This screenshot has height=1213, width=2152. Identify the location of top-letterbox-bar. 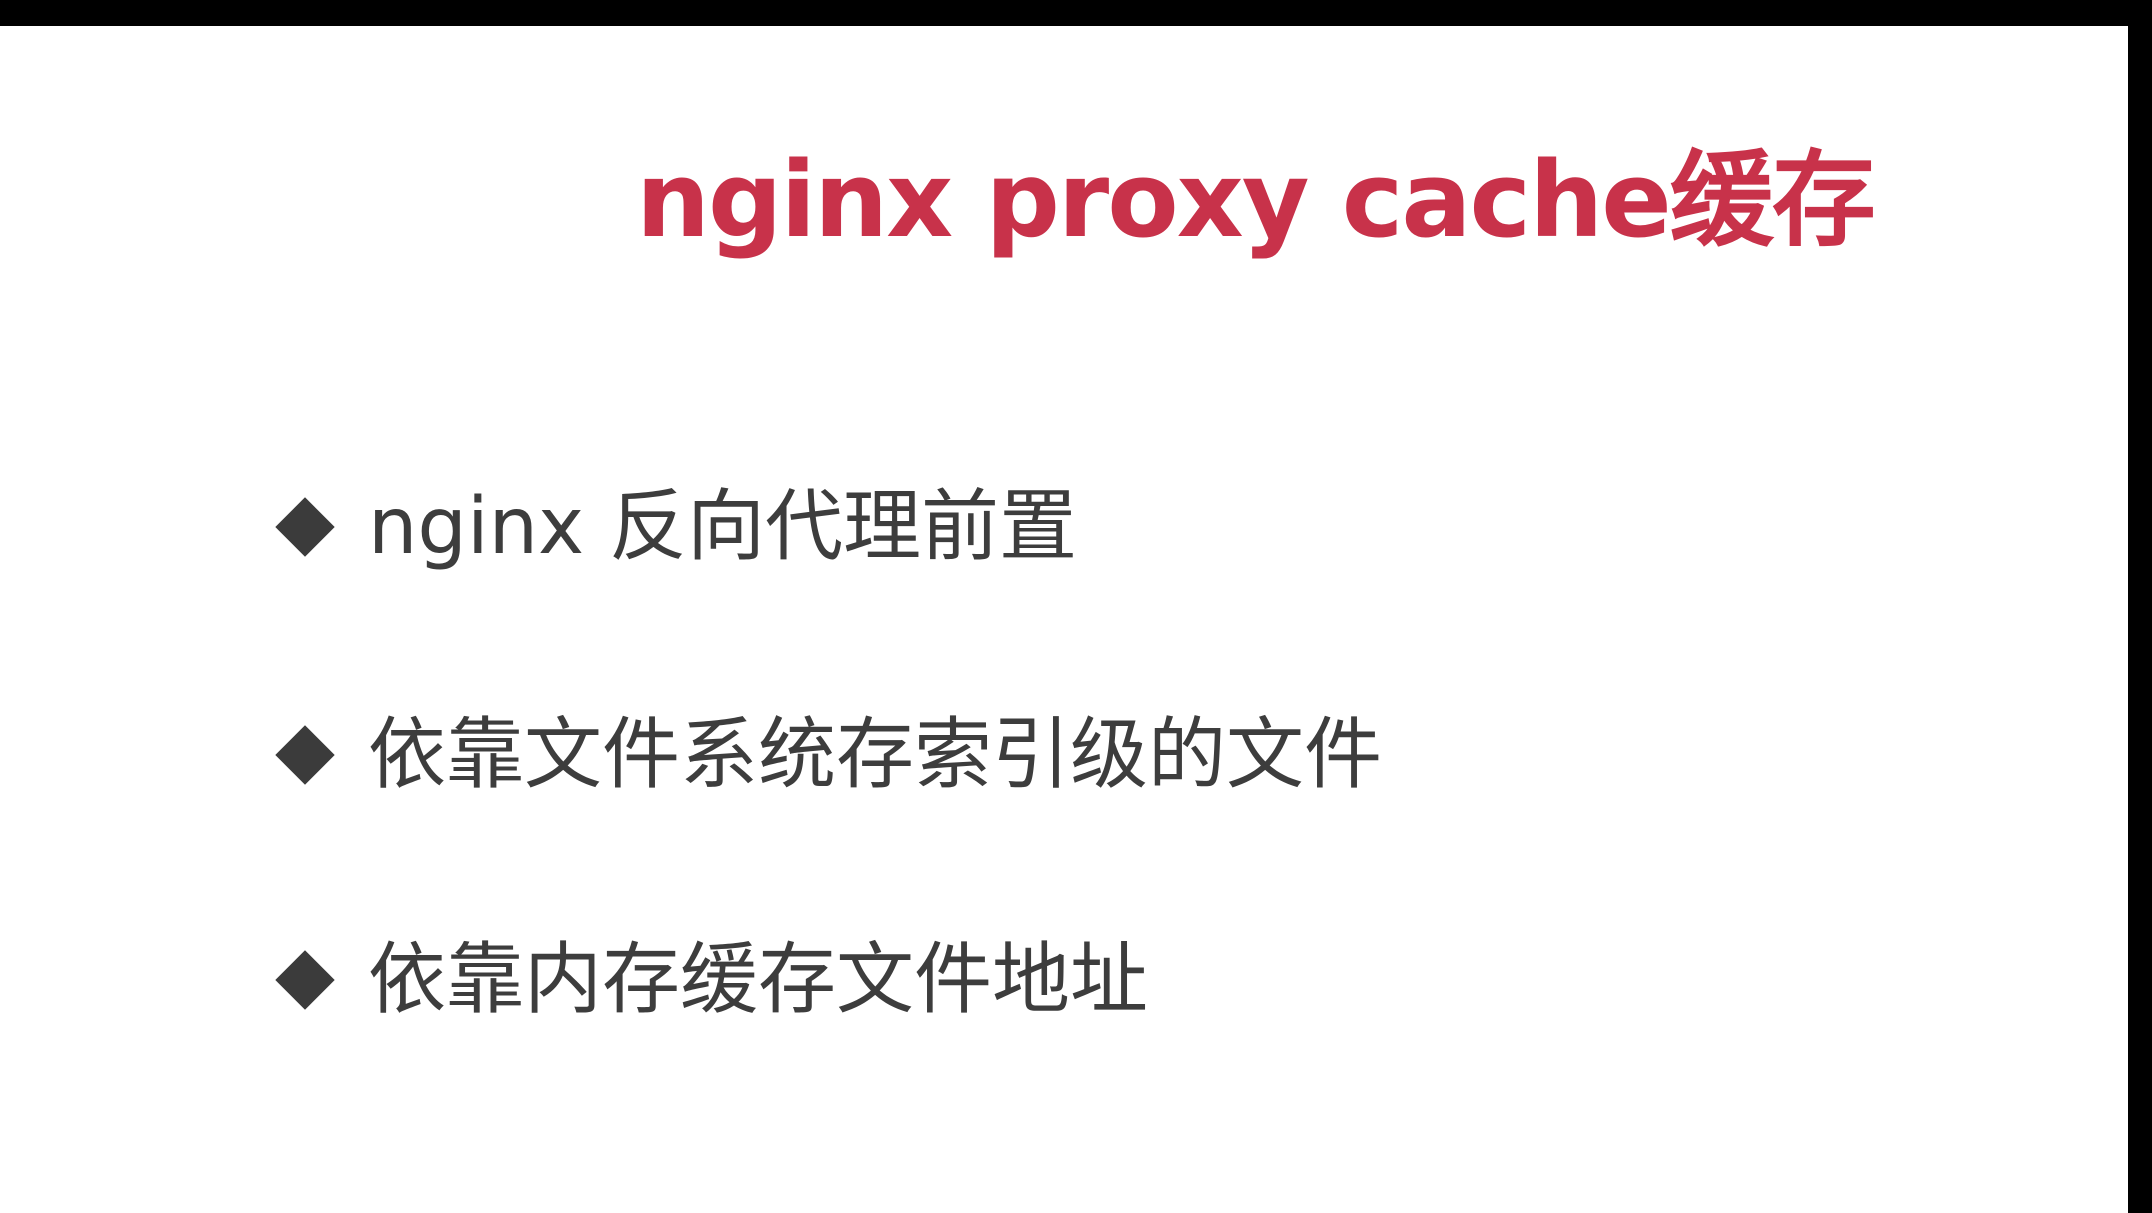
(1076, 13).